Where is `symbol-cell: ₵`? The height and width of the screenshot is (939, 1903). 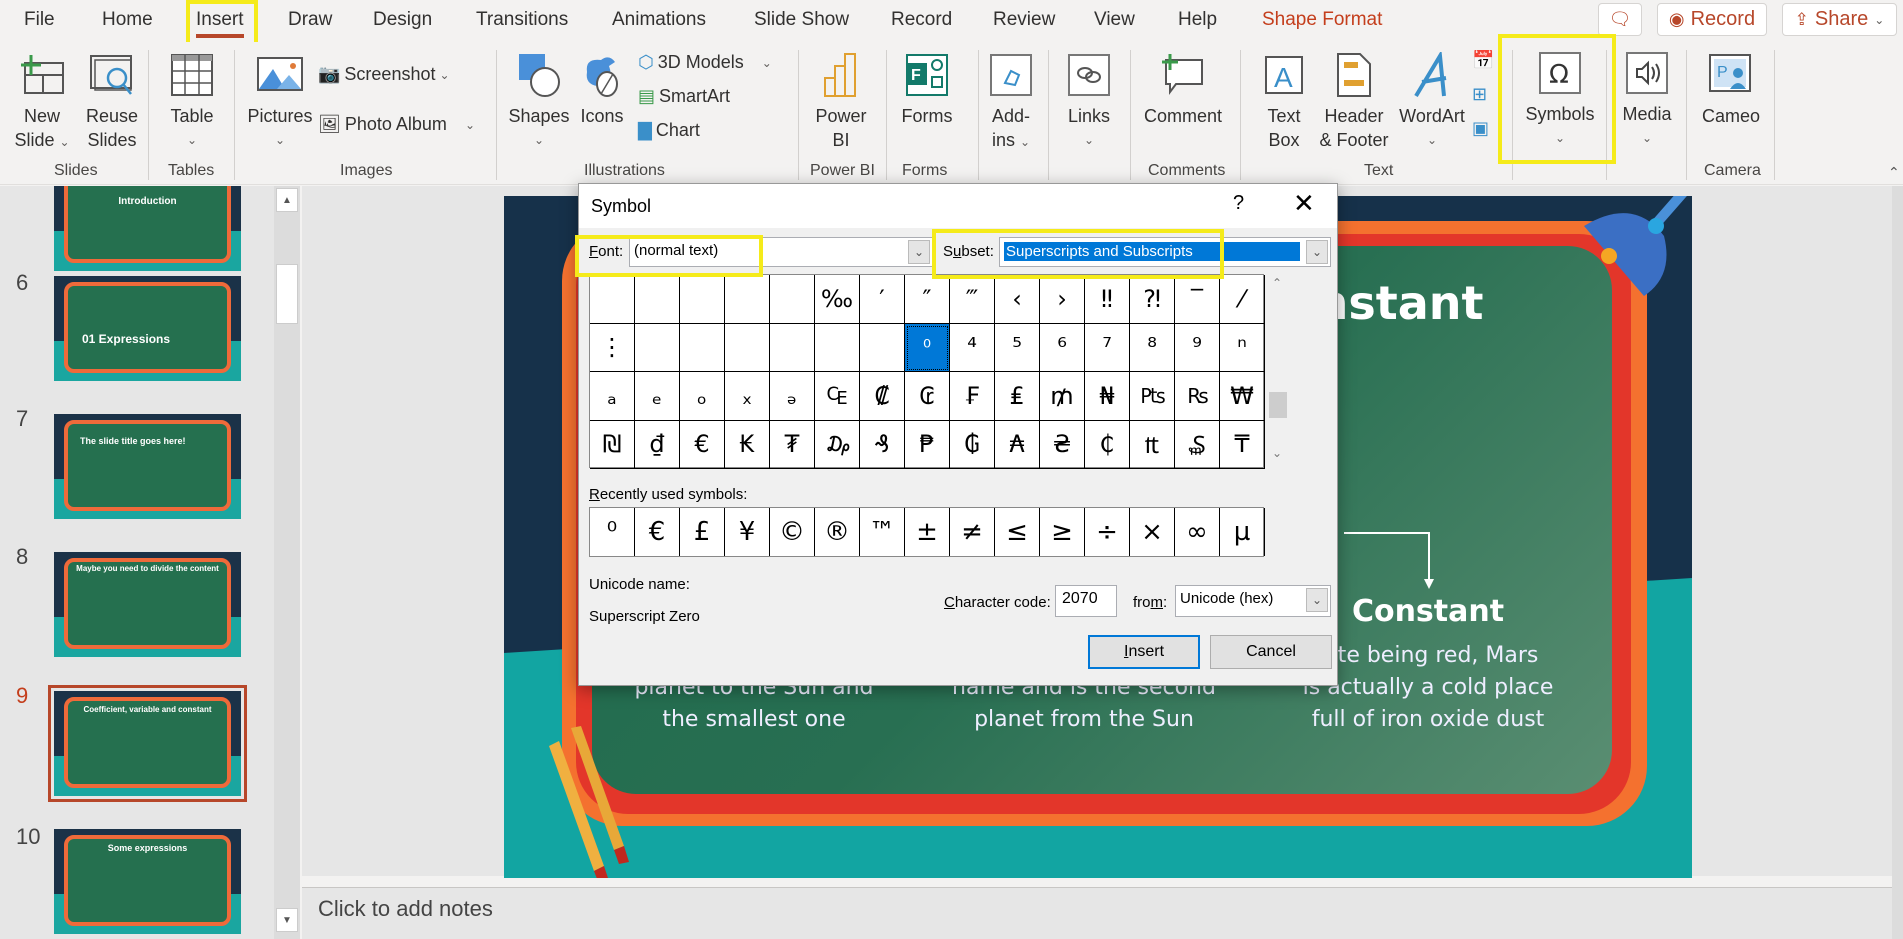
symbol-cell: ₵ is located at coordinates (1107, 444).